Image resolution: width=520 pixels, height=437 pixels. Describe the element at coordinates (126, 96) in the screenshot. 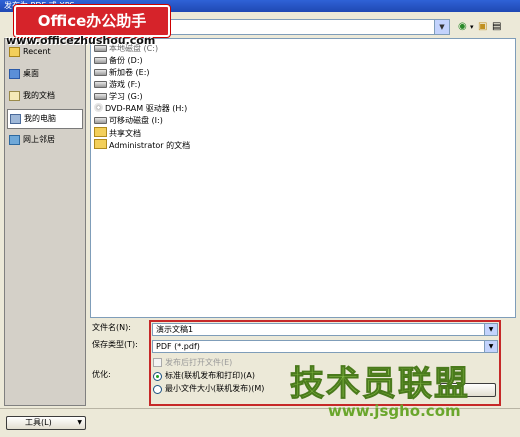

I see `item-label: 学习 (G:)` at that location.